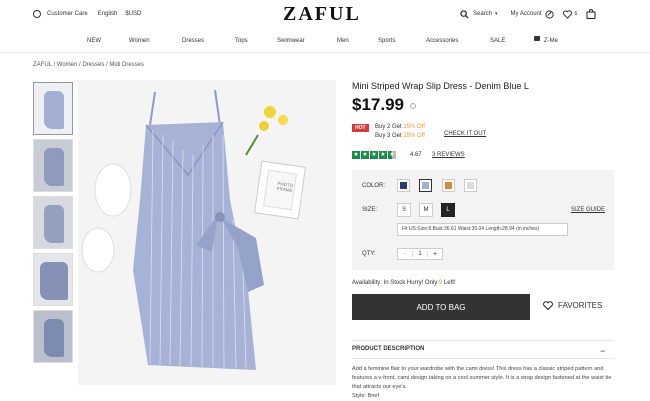  Describe the element at coordinates (588, 210) in the screenshot. I see `size-guide-link: SIZE GUIDE` at that location.